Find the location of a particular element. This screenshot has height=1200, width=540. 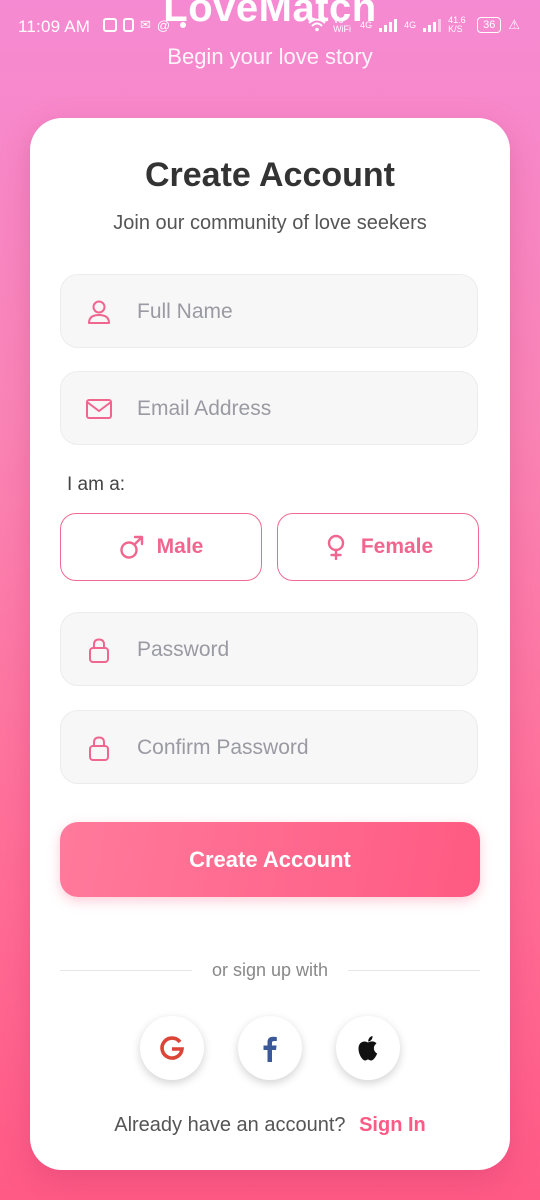

gender-female-button: Female is located at coordinates (378, 547).